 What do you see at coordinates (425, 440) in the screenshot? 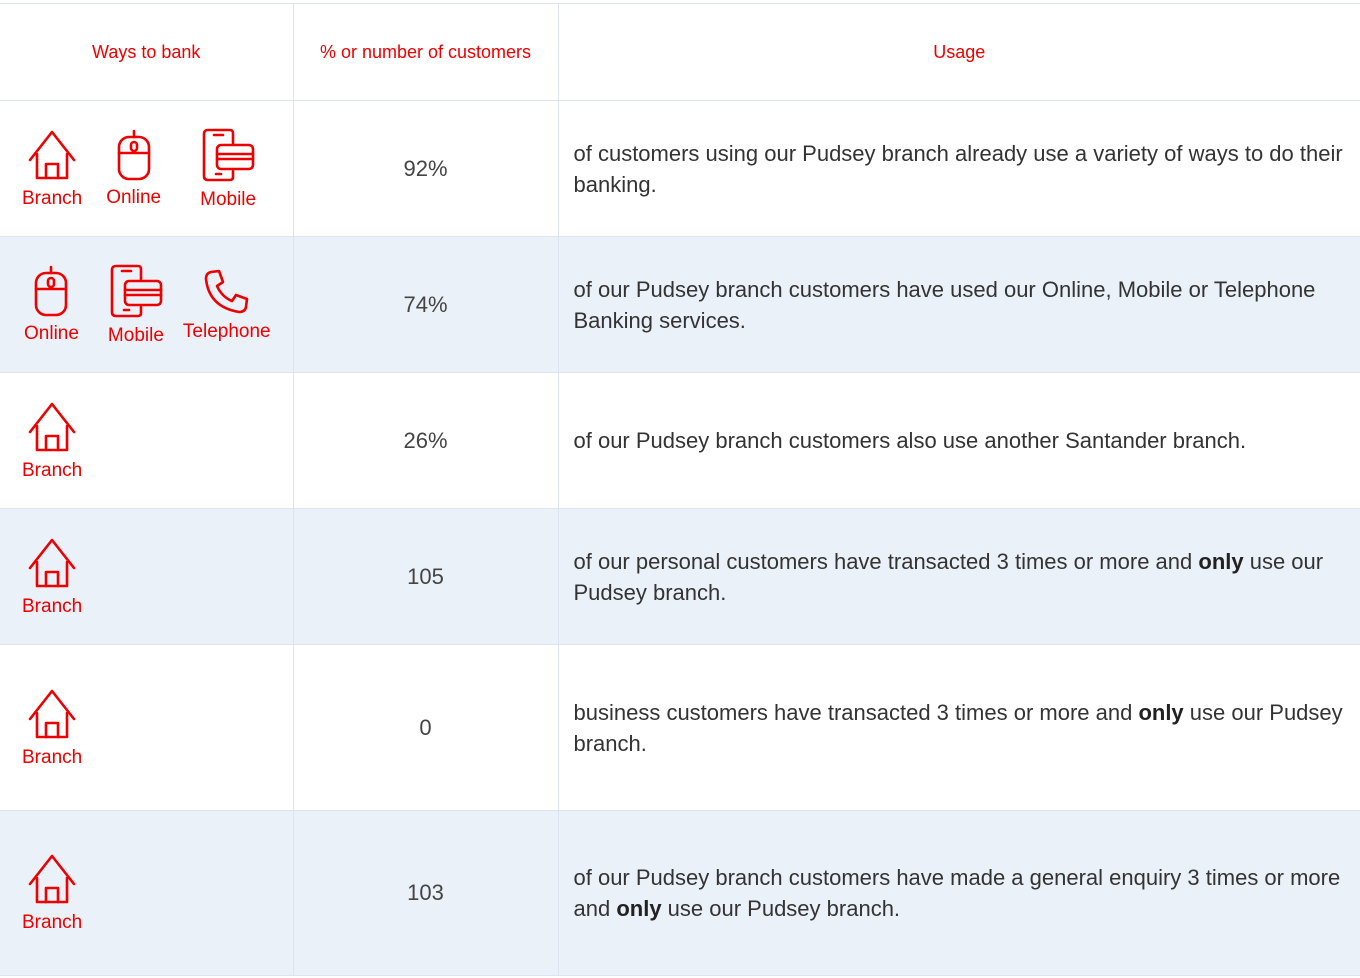
I see `customer-value: 26%` at bounding box center [425, 440].